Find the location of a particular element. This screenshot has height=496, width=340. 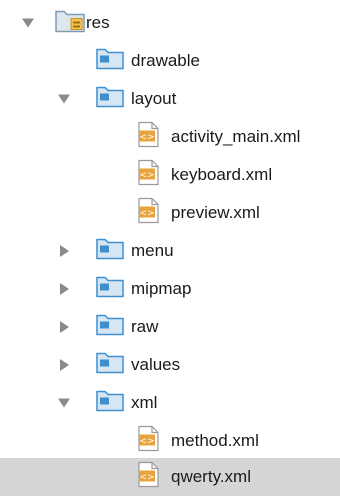

tree-label-preview-xml: preview.xml is located at coordinates (215, 212).